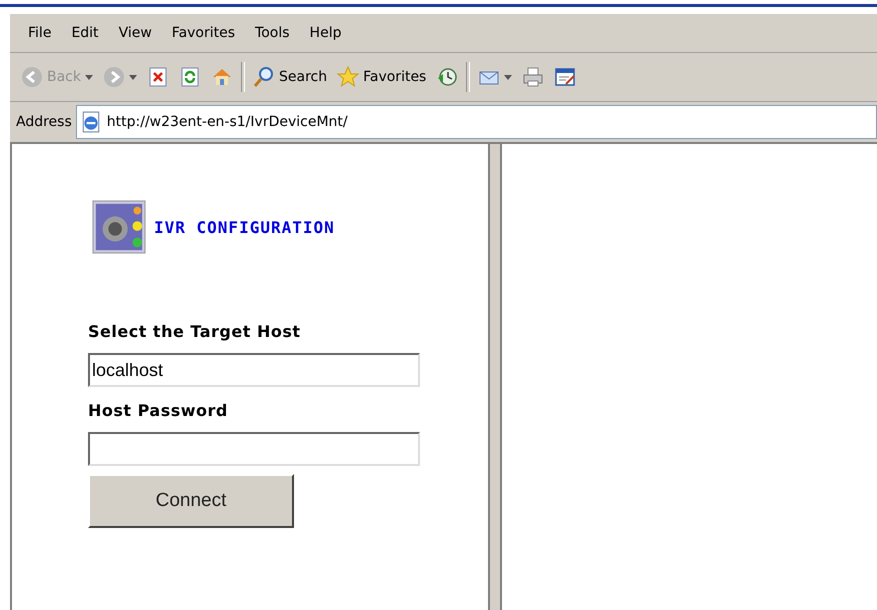  What do you see at coordinates (191, 501) in the screenshot?
I see `connect-button: Connect` at bounding box center [191, 501].